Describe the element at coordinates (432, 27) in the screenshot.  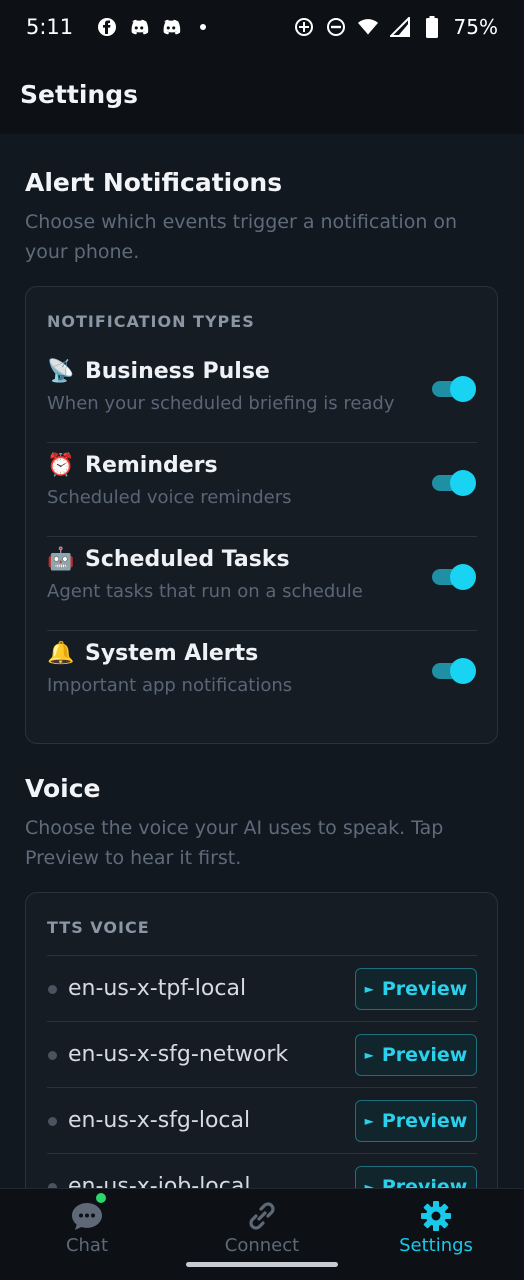
I see `battery-icon` at that location.